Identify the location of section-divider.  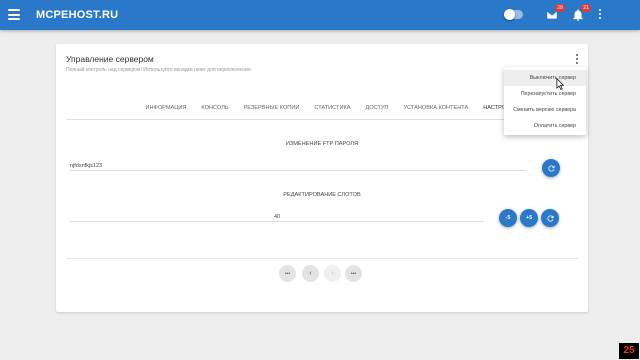
(322, 258).